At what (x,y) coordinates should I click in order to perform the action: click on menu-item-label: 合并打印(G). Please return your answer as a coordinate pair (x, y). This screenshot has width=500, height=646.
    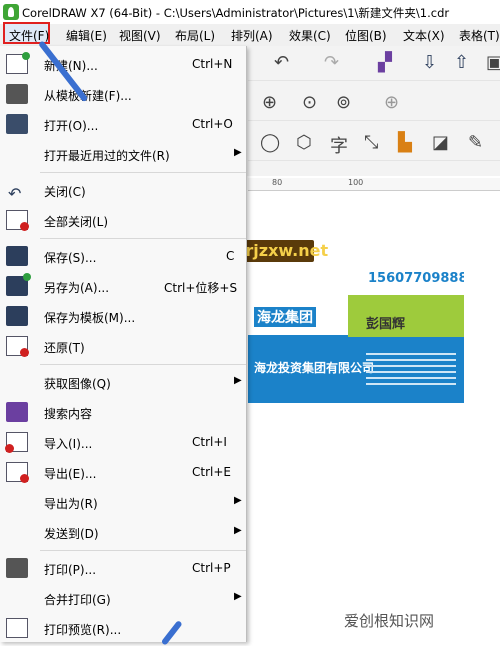
    Looking at the image, I should click on (77, 600).